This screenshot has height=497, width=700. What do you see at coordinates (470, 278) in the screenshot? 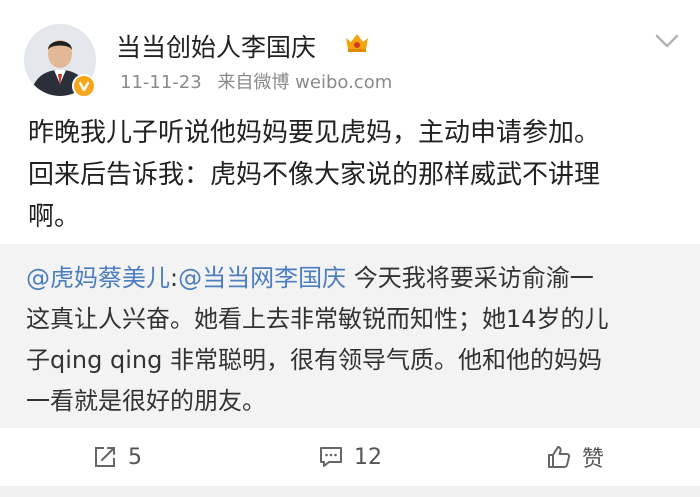
I see `repost-line-text: 今天我将要采访俞渝一` at bounding box center [470, 278].